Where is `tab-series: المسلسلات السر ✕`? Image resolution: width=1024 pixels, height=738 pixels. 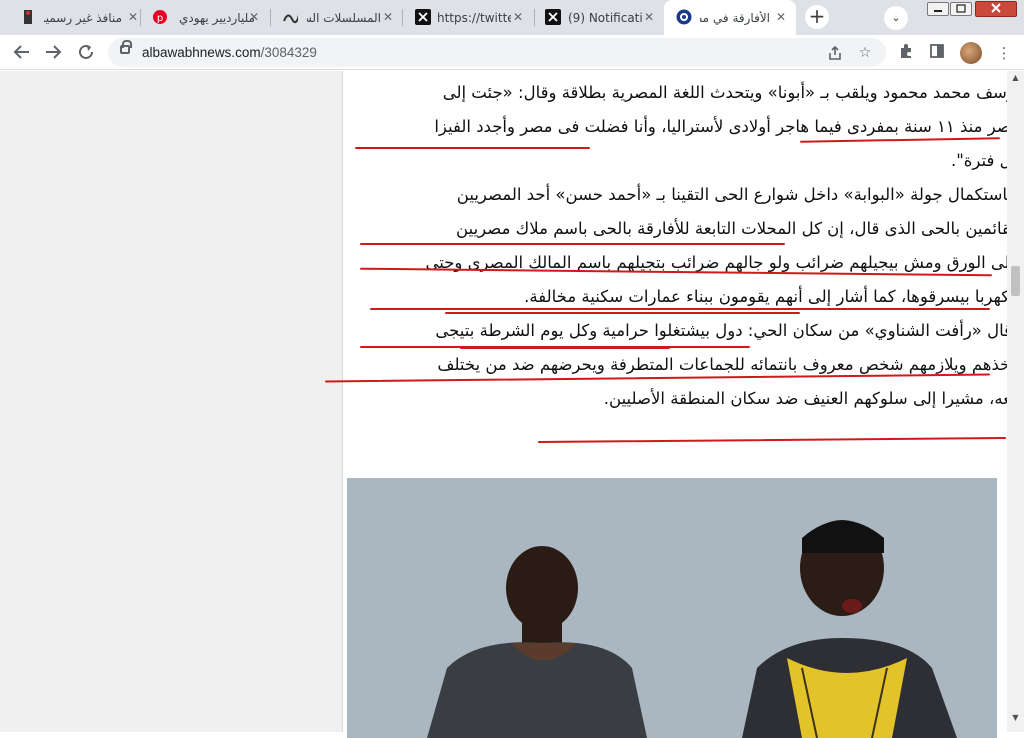 tab-series: المسلسلات السر ✕ is located at coordinates (336, 17).